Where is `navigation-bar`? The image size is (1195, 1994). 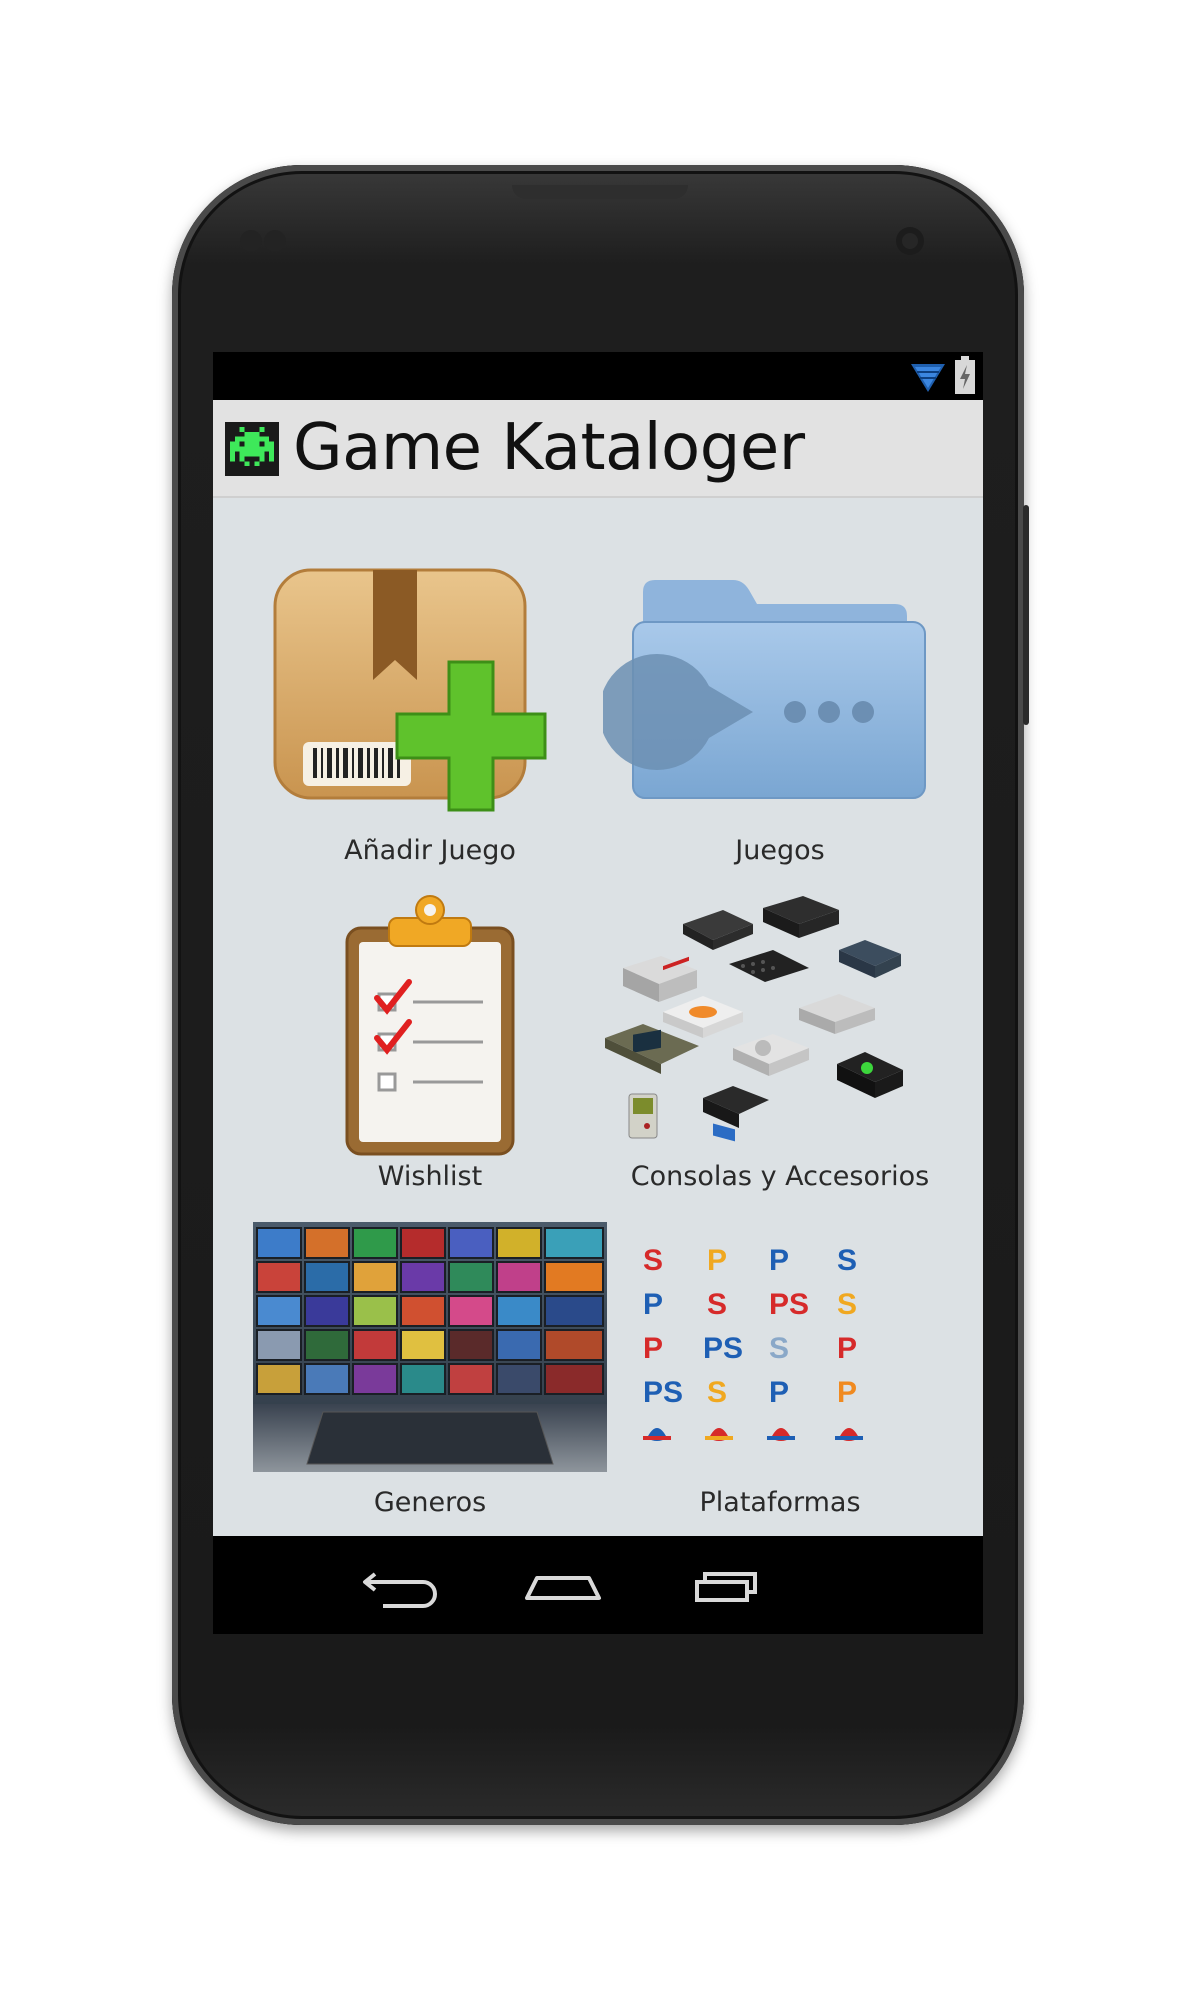
navigation-bar is located at coordinates (598, 1585).